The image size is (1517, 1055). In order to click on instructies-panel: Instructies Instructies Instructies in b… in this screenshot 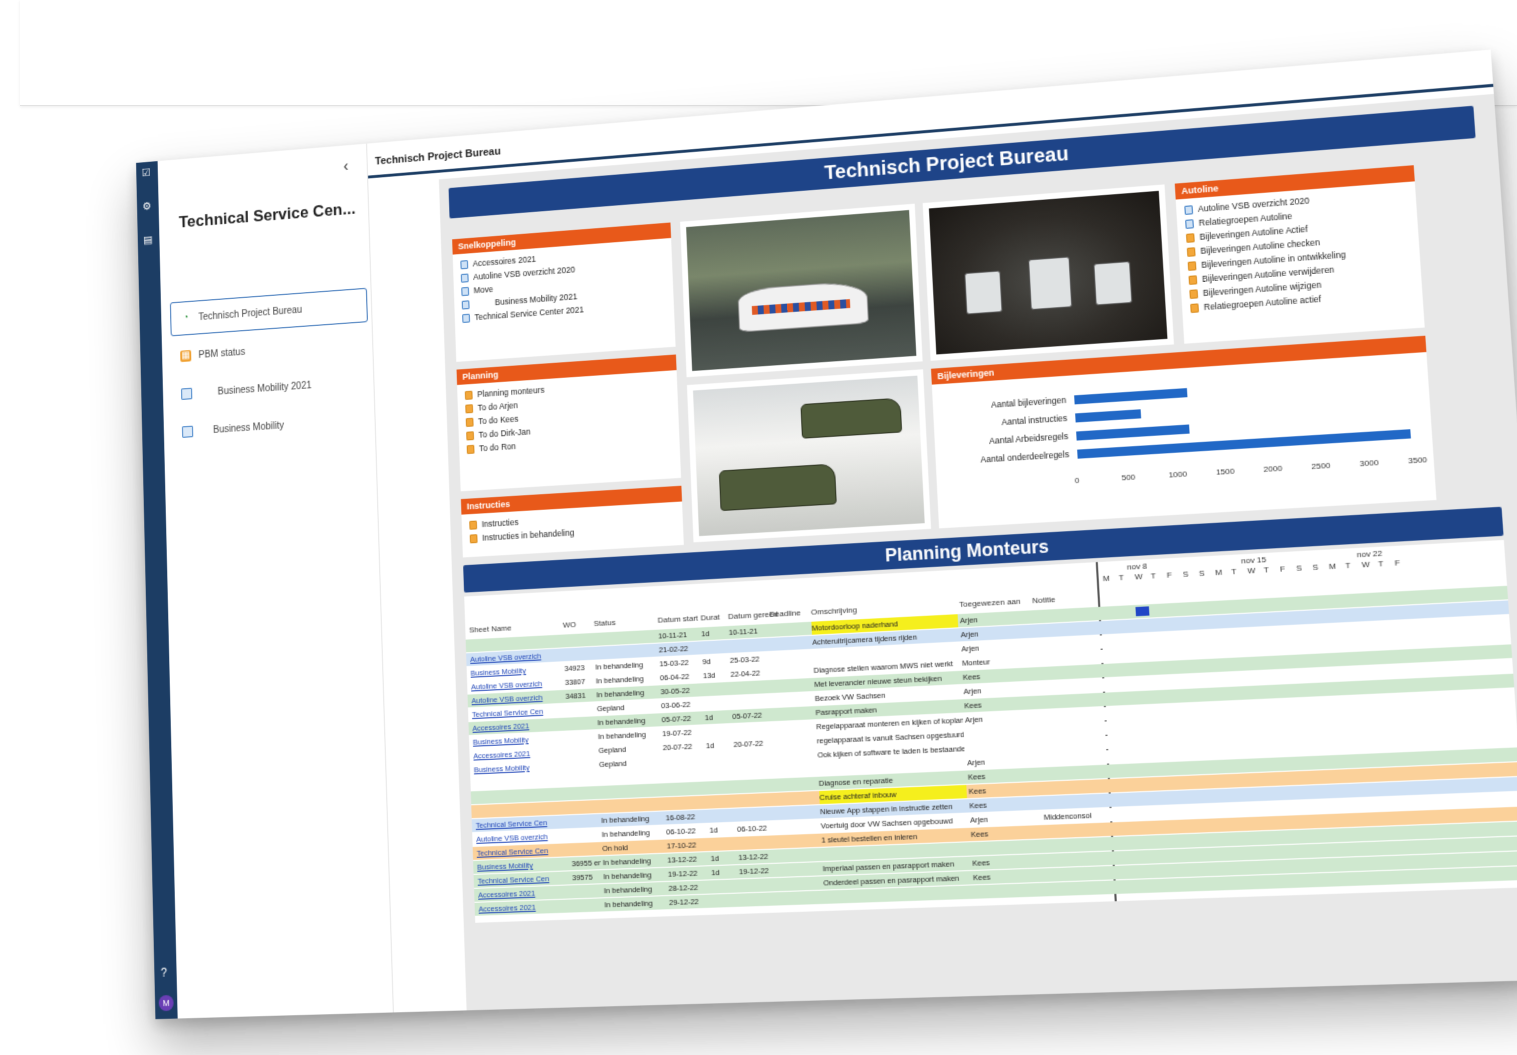, I will do `click(572, 521)`.